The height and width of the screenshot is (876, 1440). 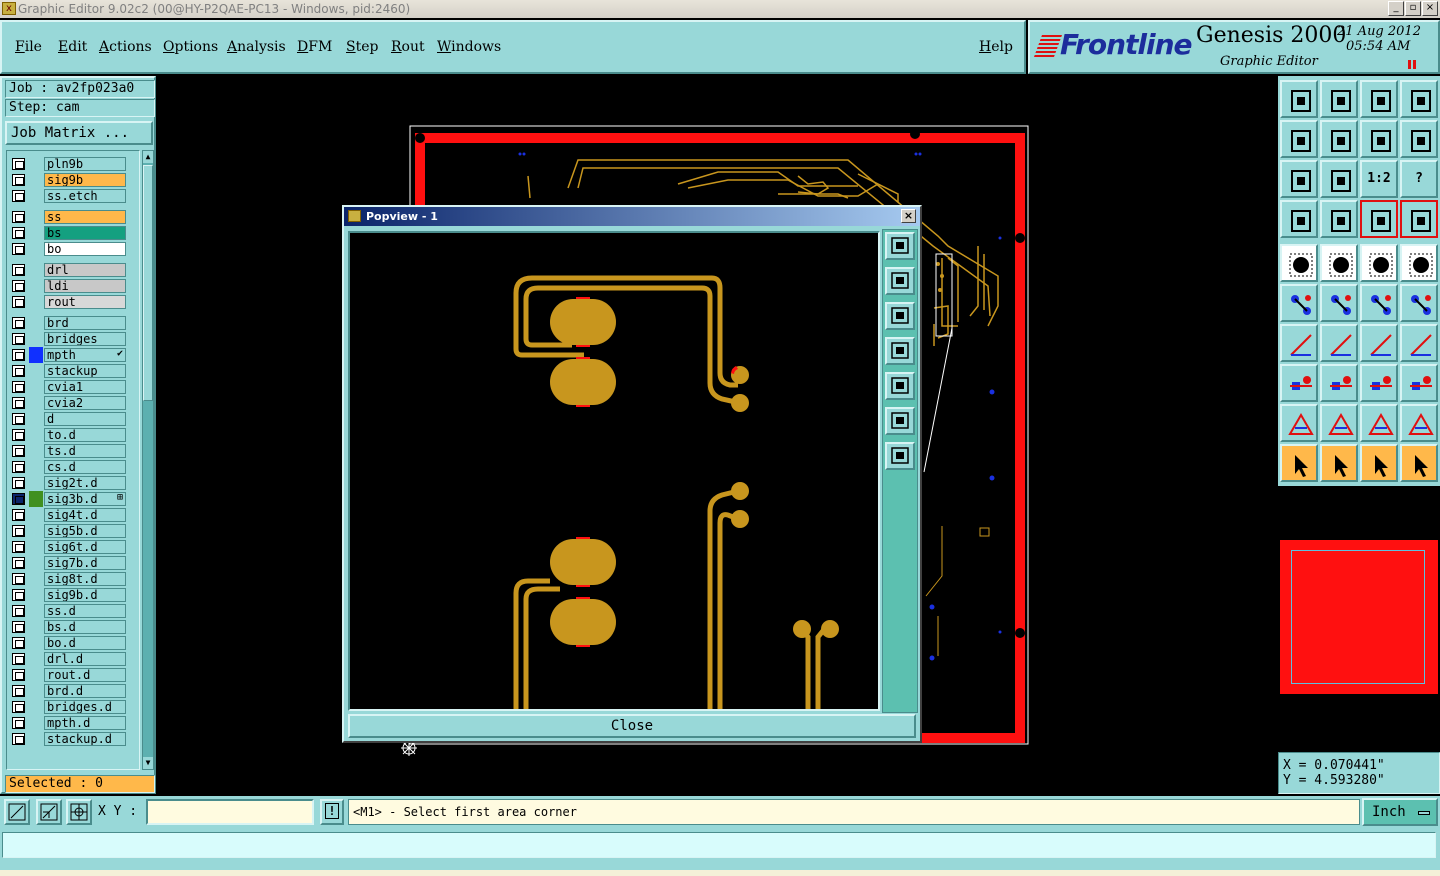 I want to click on menu-analysis: Analysis, so click(x=256, y=47).